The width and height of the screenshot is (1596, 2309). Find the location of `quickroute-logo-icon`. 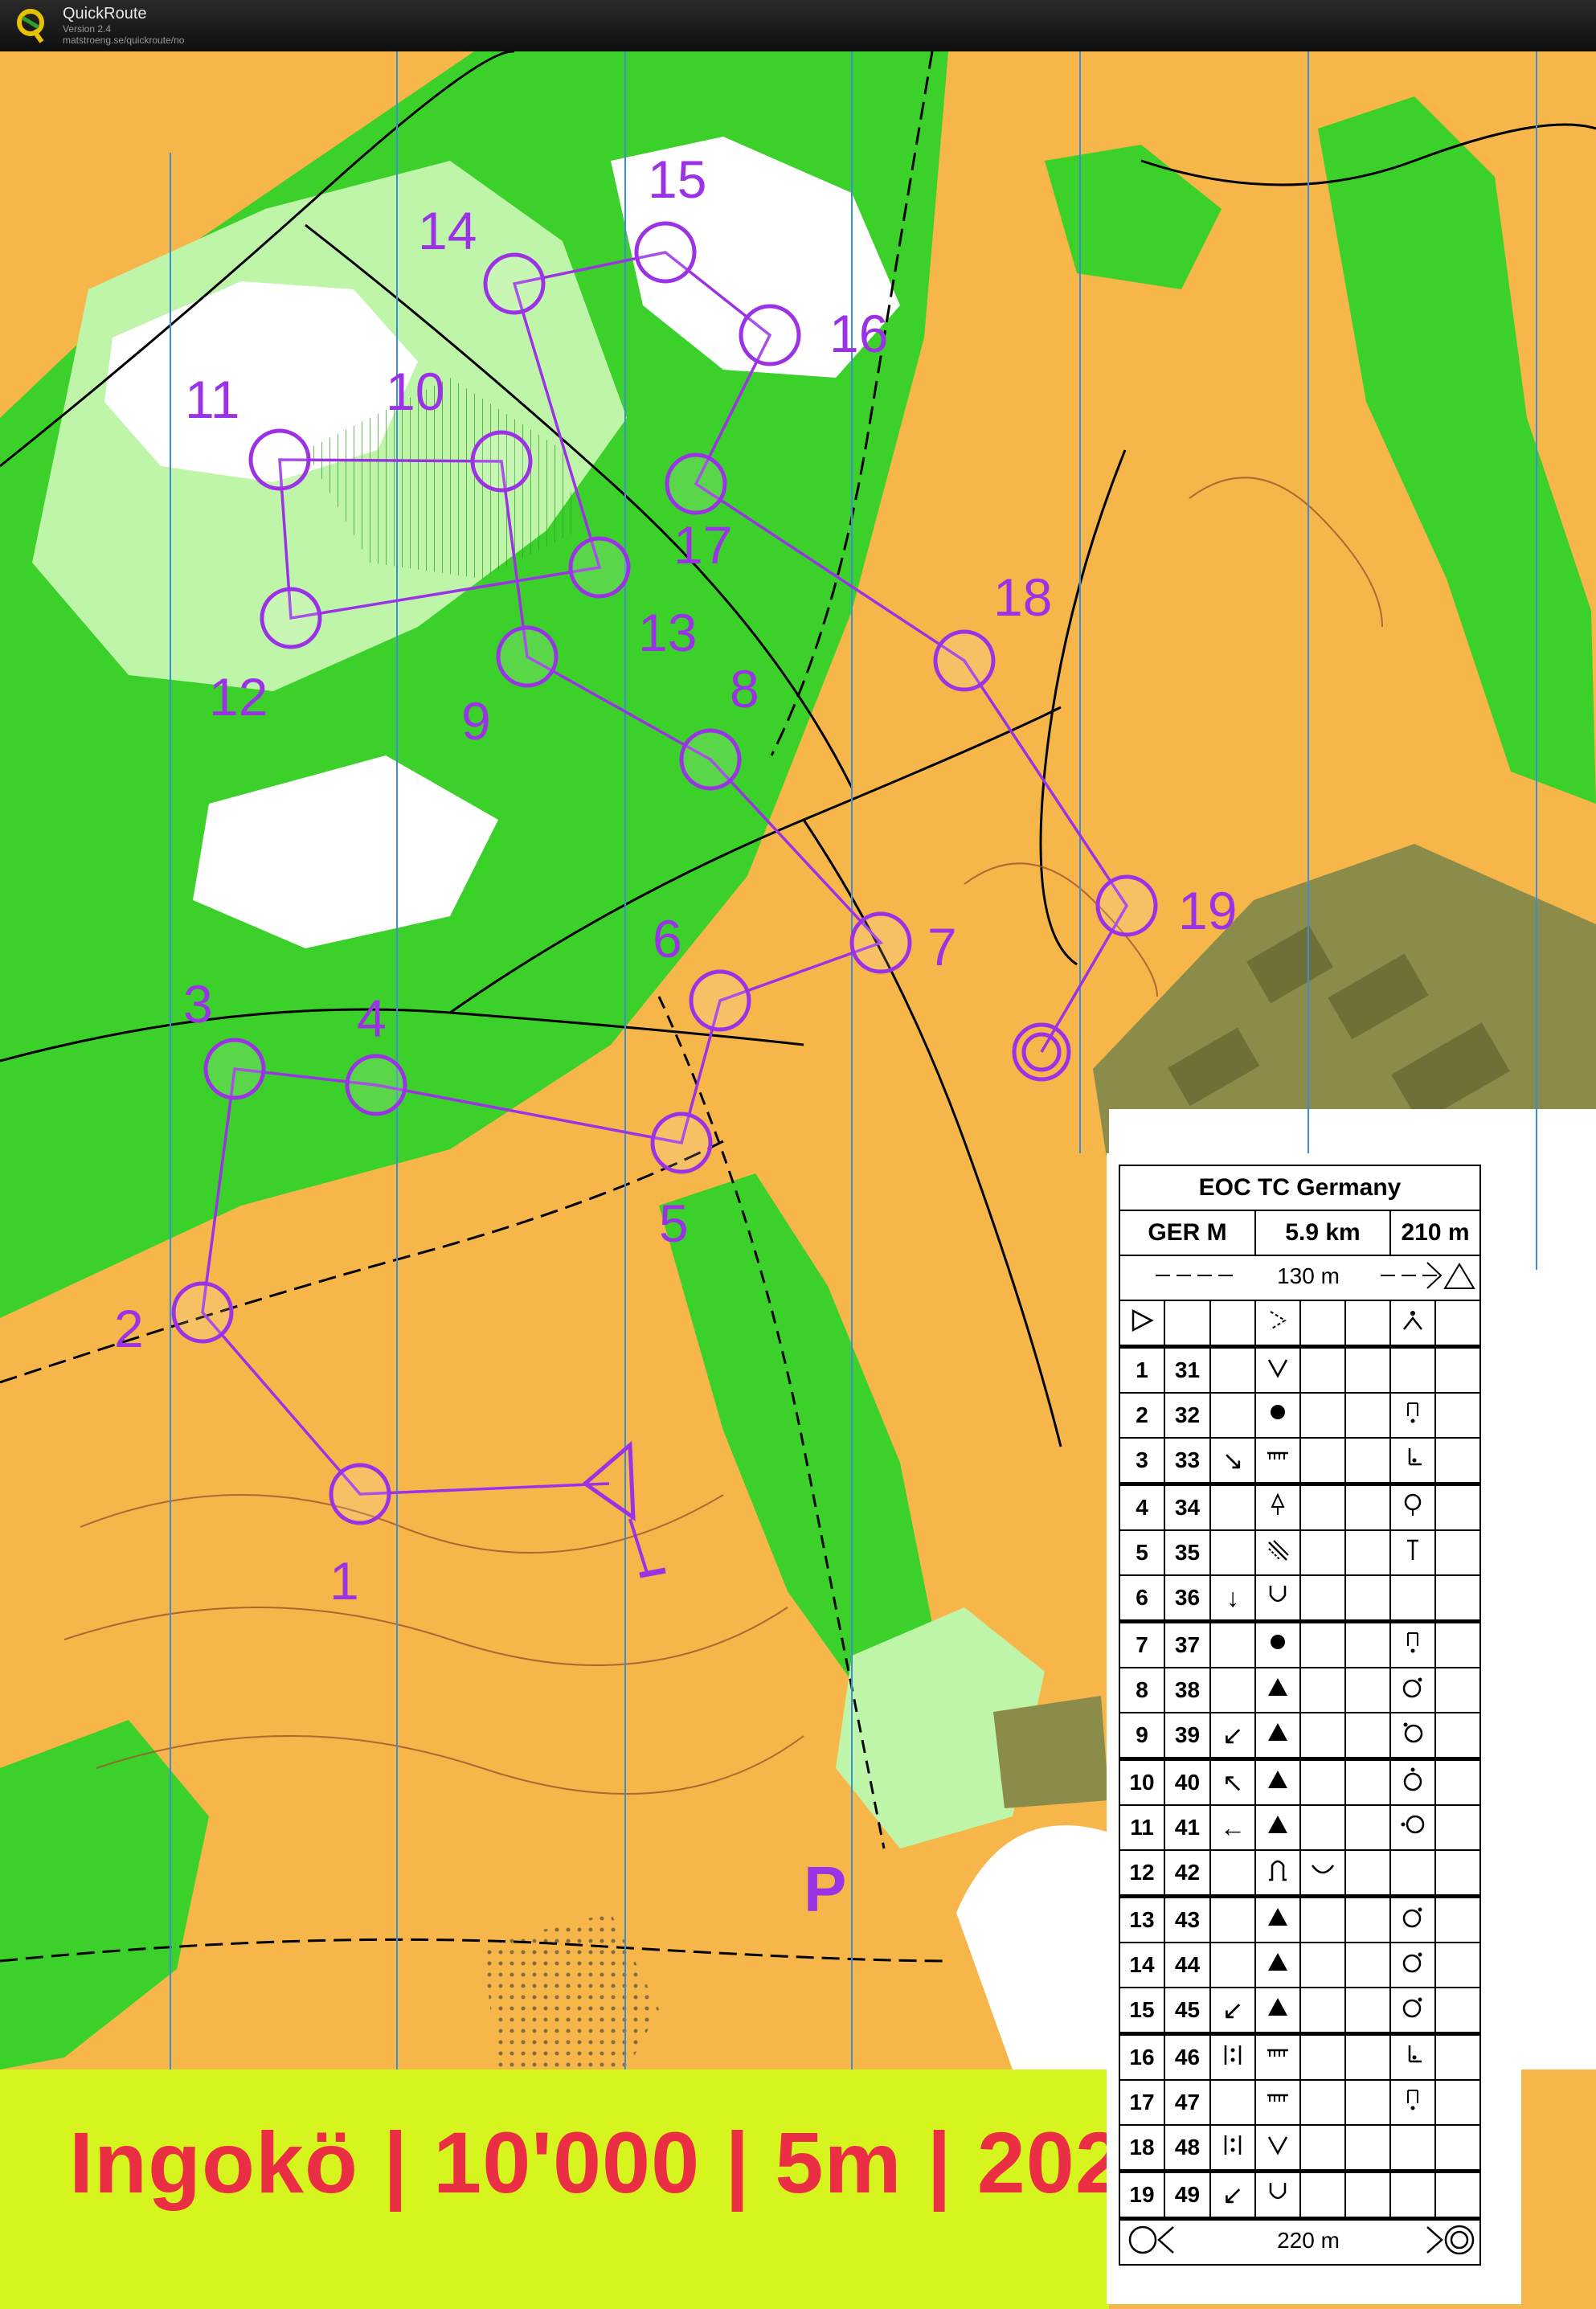

quickroute-logo-icon is located at coordinates (30, 26).